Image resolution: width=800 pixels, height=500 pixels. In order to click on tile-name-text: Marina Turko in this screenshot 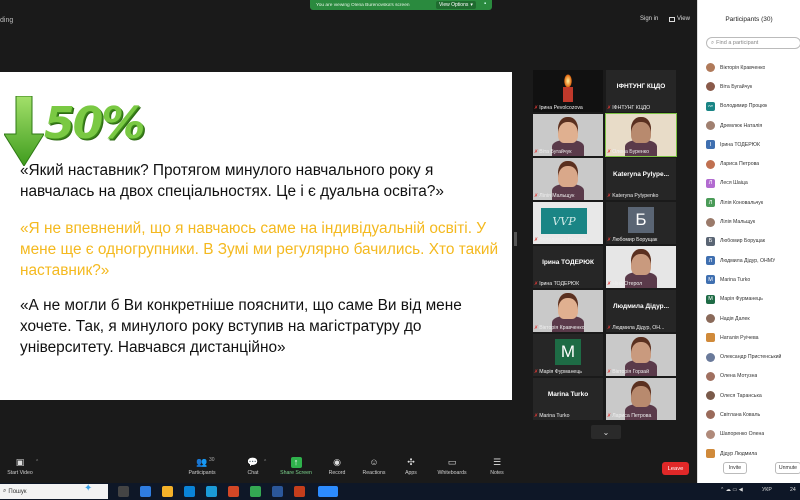, I will do `click(554, 416)`.